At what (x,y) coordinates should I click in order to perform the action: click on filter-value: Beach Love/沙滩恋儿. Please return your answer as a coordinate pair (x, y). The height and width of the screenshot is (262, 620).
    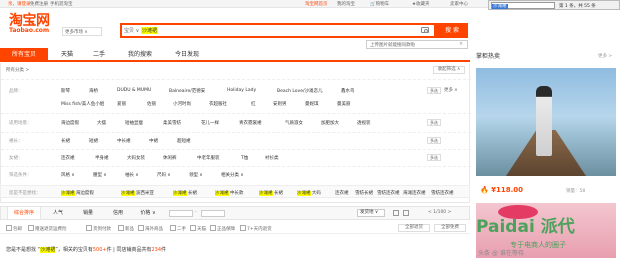
    Looking at the image, I should click on (300, 91).